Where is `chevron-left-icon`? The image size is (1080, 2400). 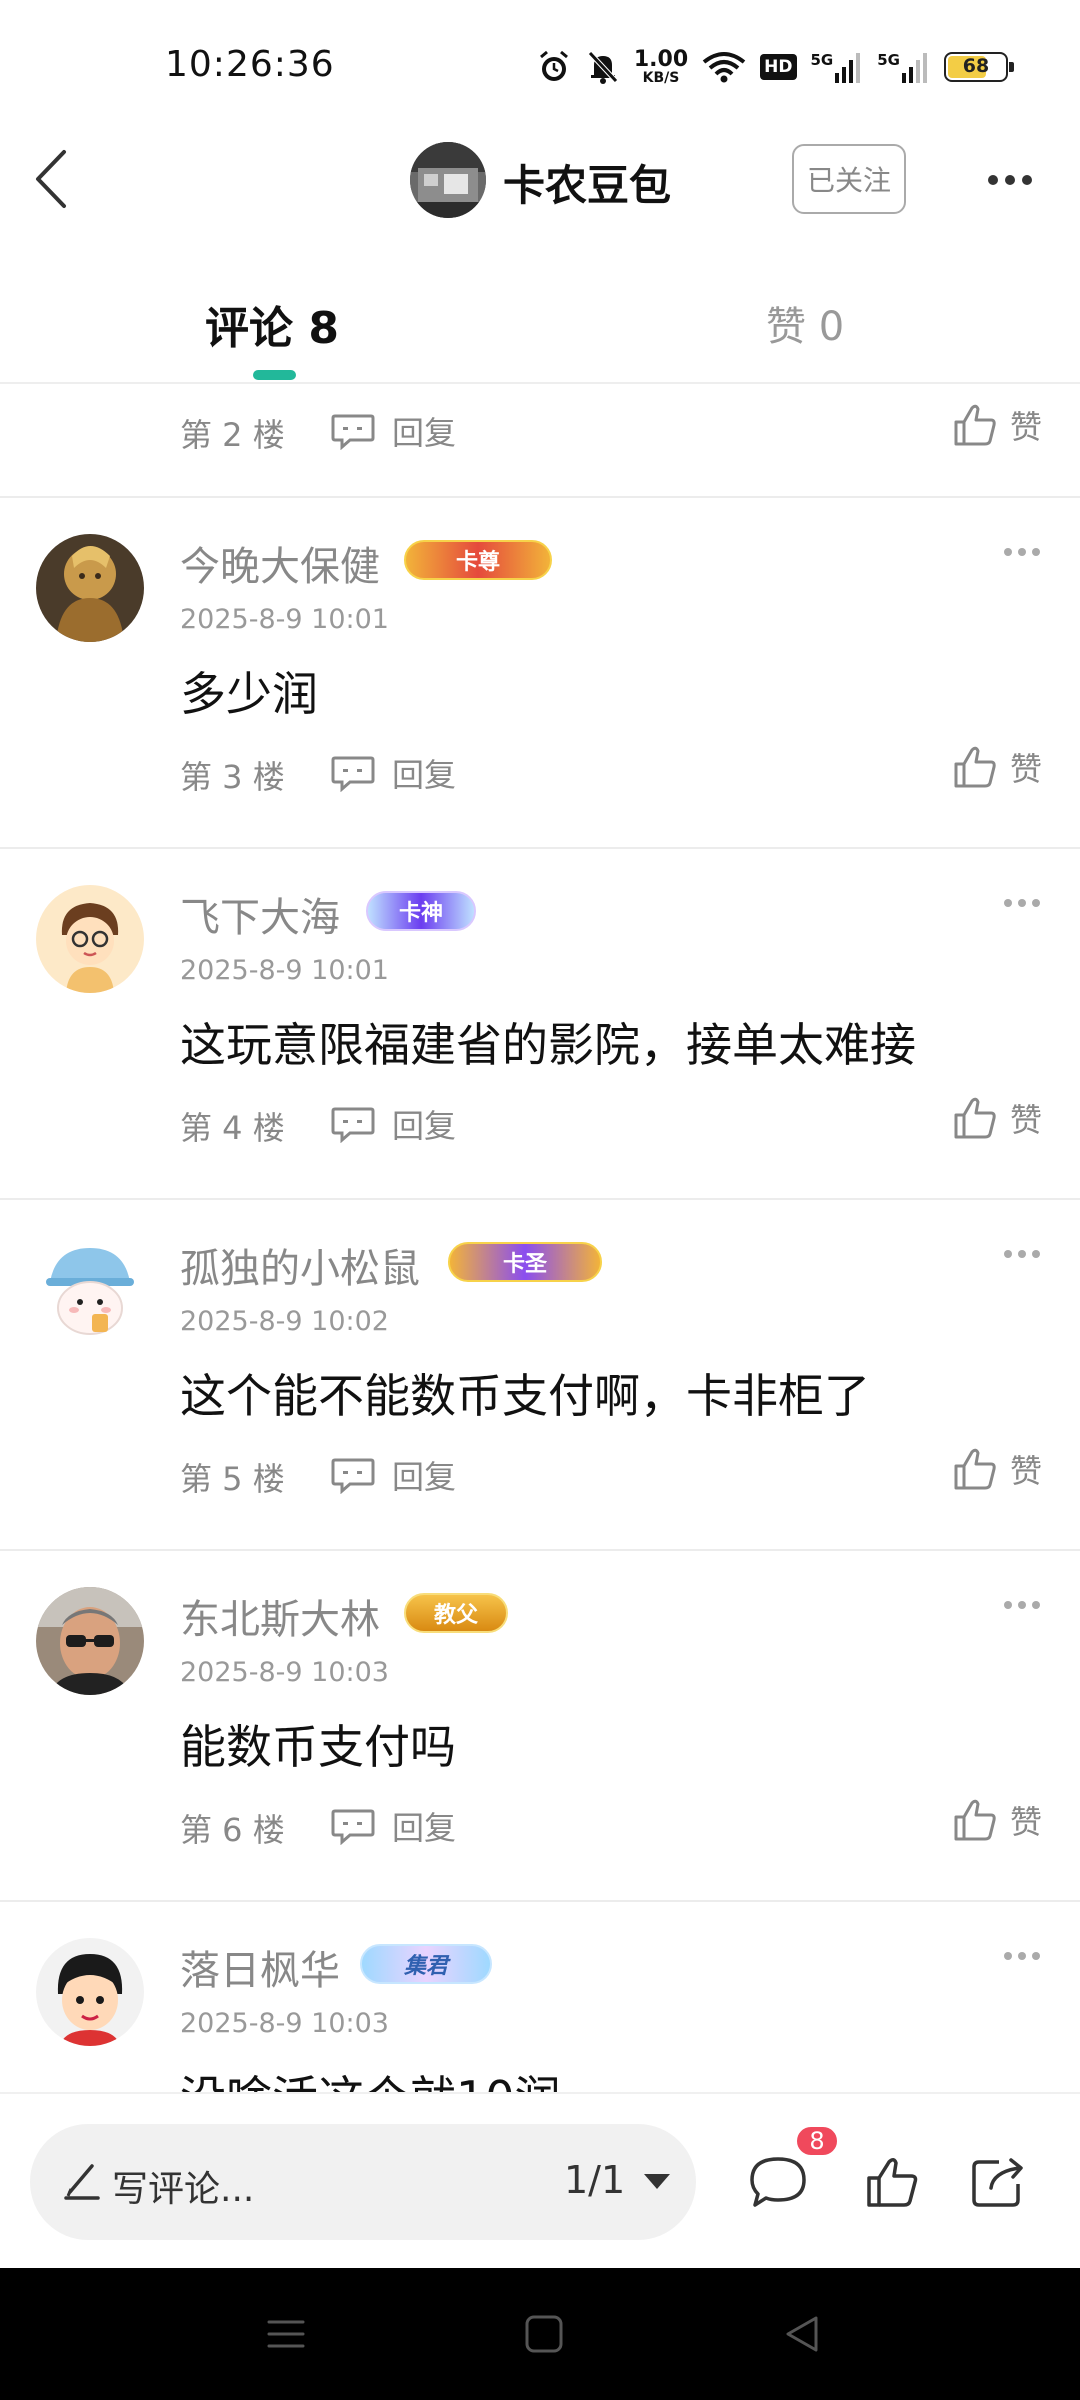 chevron-left-icon is located at coordinates (51, 179).